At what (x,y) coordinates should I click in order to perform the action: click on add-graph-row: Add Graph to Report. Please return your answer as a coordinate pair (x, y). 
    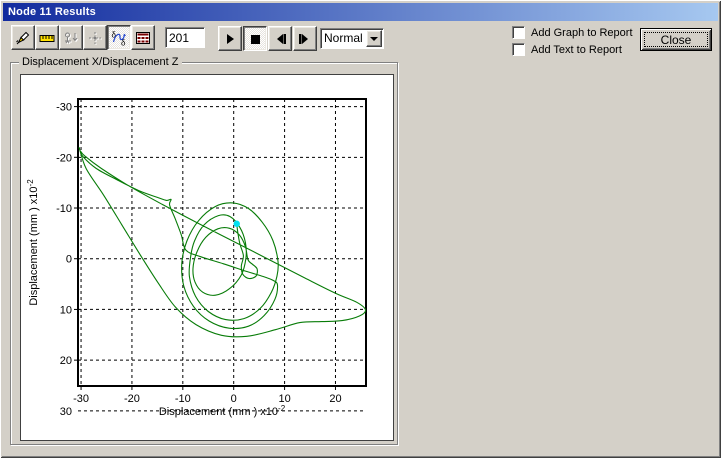
    Looking at the image, I should click on (572, 32).